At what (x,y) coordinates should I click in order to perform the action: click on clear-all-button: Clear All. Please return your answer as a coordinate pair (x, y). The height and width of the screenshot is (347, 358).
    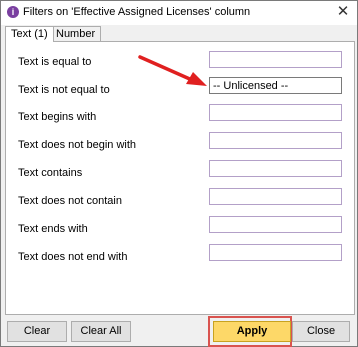
    Looking at the image, I should click on (101, 331).